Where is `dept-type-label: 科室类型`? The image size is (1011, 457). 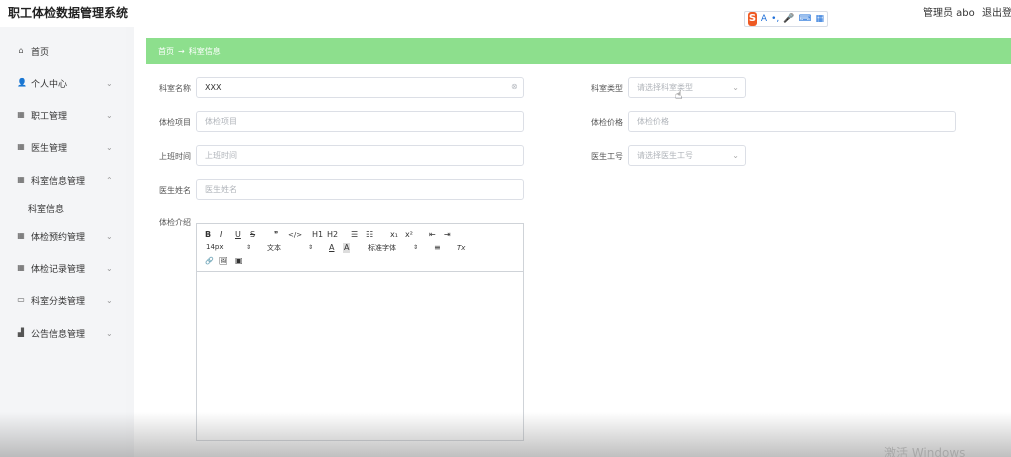 dept-type-label: 科室类型 is located at coordinates (607, 88).